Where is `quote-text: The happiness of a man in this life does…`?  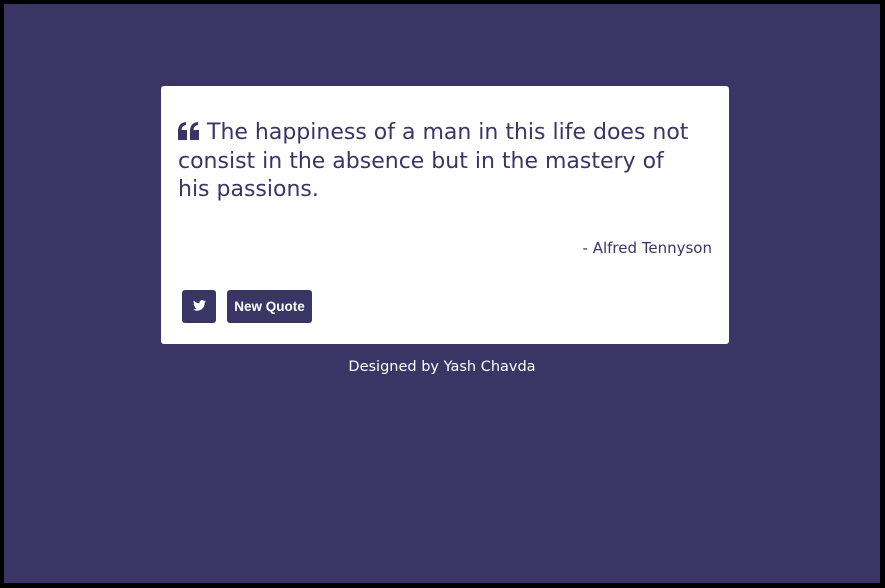 quote-text: The happiness of a man in this life does… is located at coordinates (433, 161).